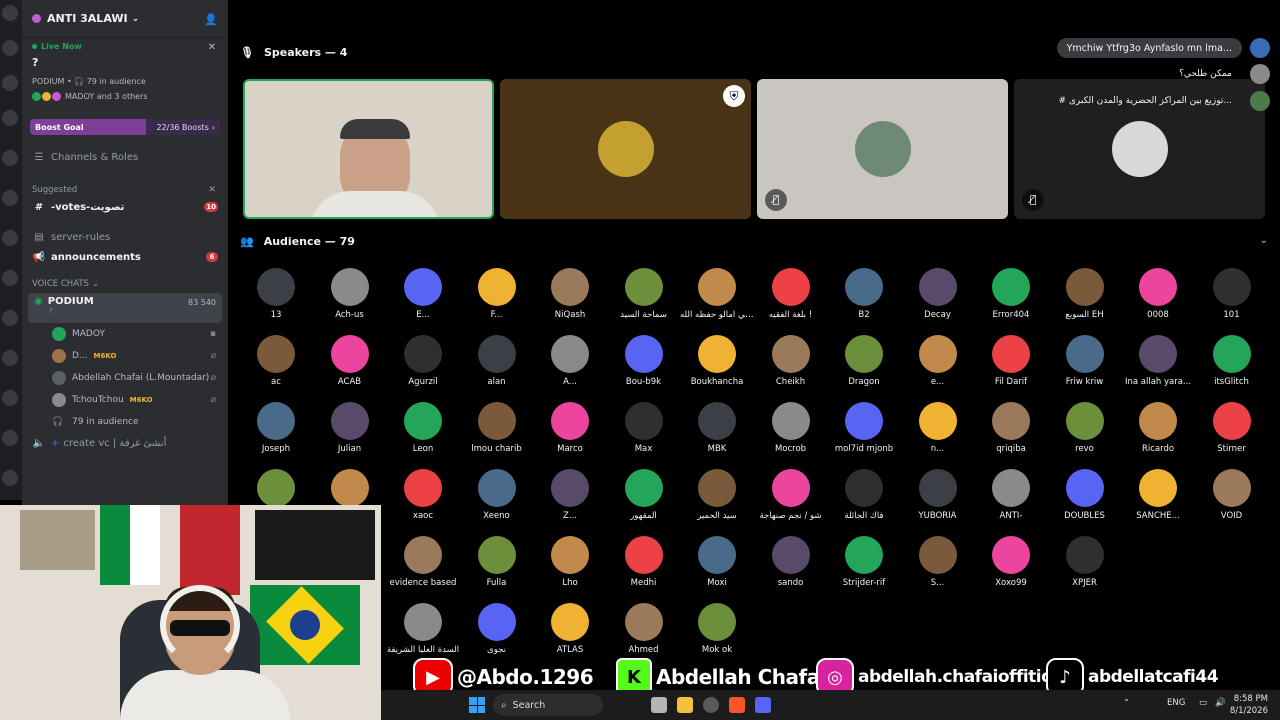 Image resolution: width=1280 pixels, height=720 pixels. I want to click on audience-member: Moxi, so click(717, 562).